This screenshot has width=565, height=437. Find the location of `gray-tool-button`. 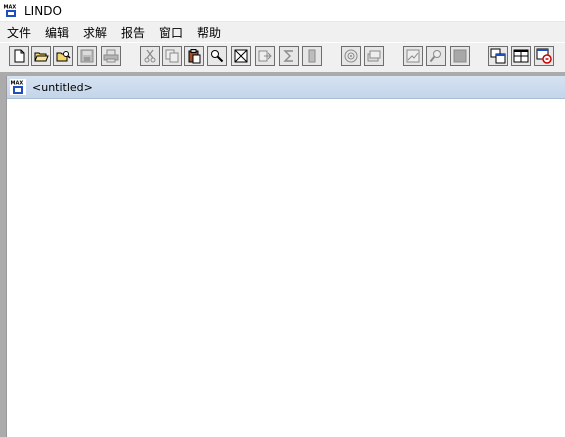

gray-tool-button is located at coordinates (460, 56).